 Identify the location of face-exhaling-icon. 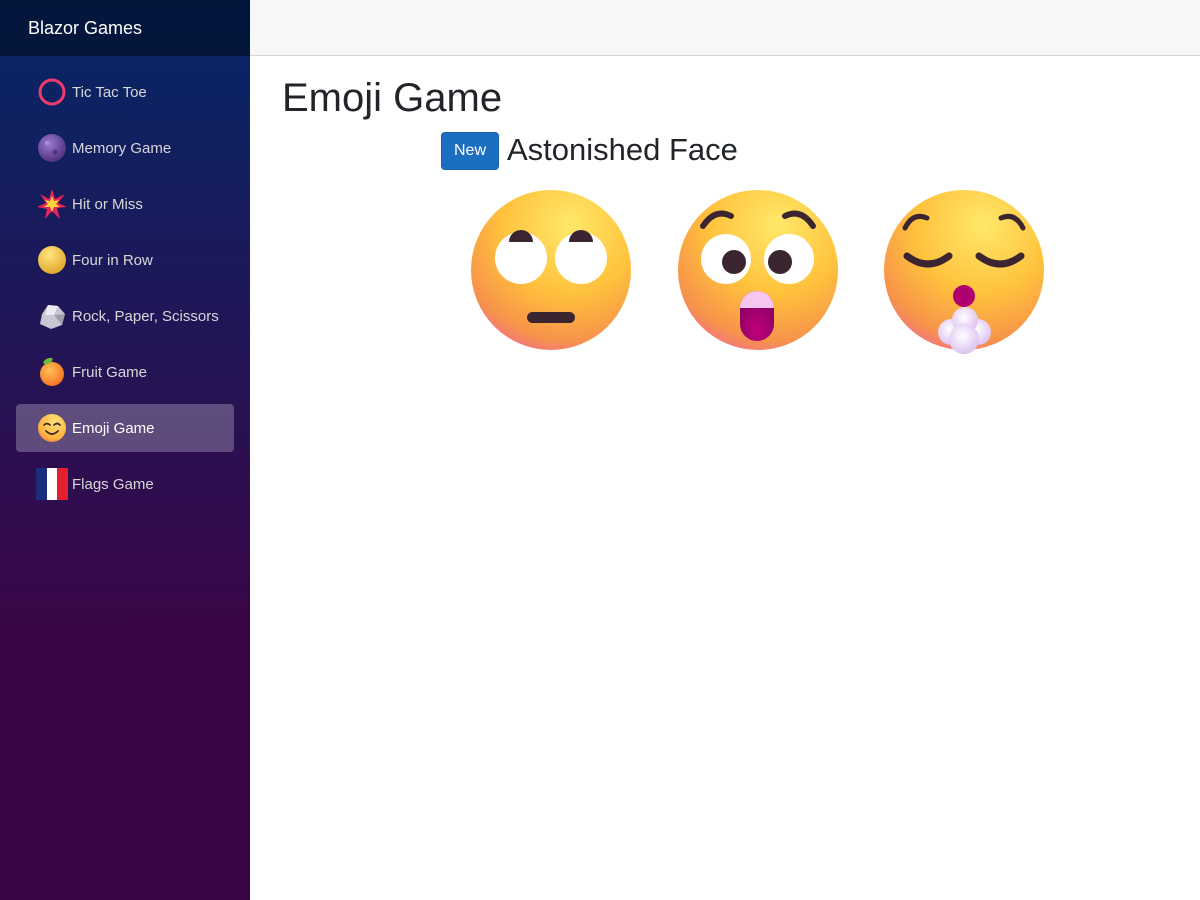
(964, 272).